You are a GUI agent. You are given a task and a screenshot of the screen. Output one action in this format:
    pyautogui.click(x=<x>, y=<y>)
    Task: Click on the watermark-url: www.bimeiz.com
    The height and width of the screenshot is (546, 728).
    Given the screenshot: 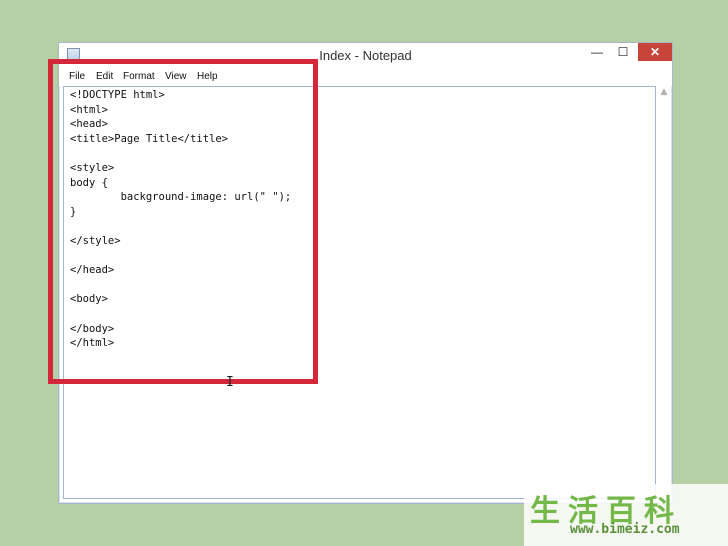 What is the action you would take?
    pyautogui.click(x=625, y=529)
    